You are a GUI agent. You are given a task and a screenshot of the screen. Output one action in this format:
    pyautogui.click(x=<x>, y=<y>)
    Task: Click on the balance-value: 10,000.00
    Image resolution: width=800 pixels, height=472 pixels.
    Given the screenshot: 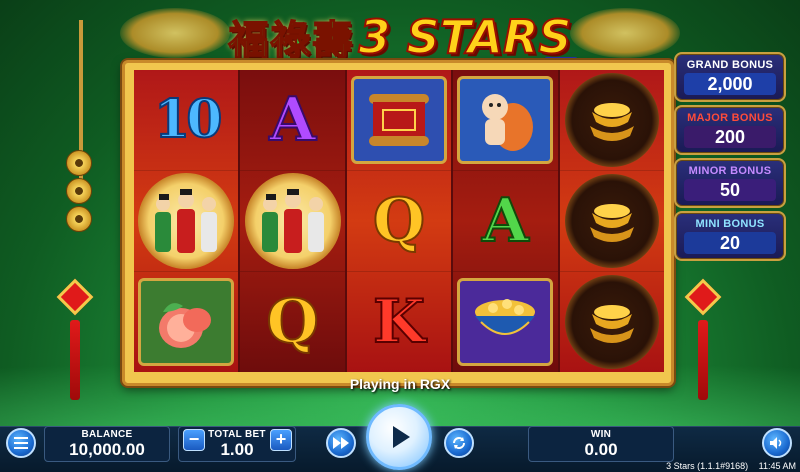 What is the action you would take?
    pyautogui.click(x=107, y=449)
    